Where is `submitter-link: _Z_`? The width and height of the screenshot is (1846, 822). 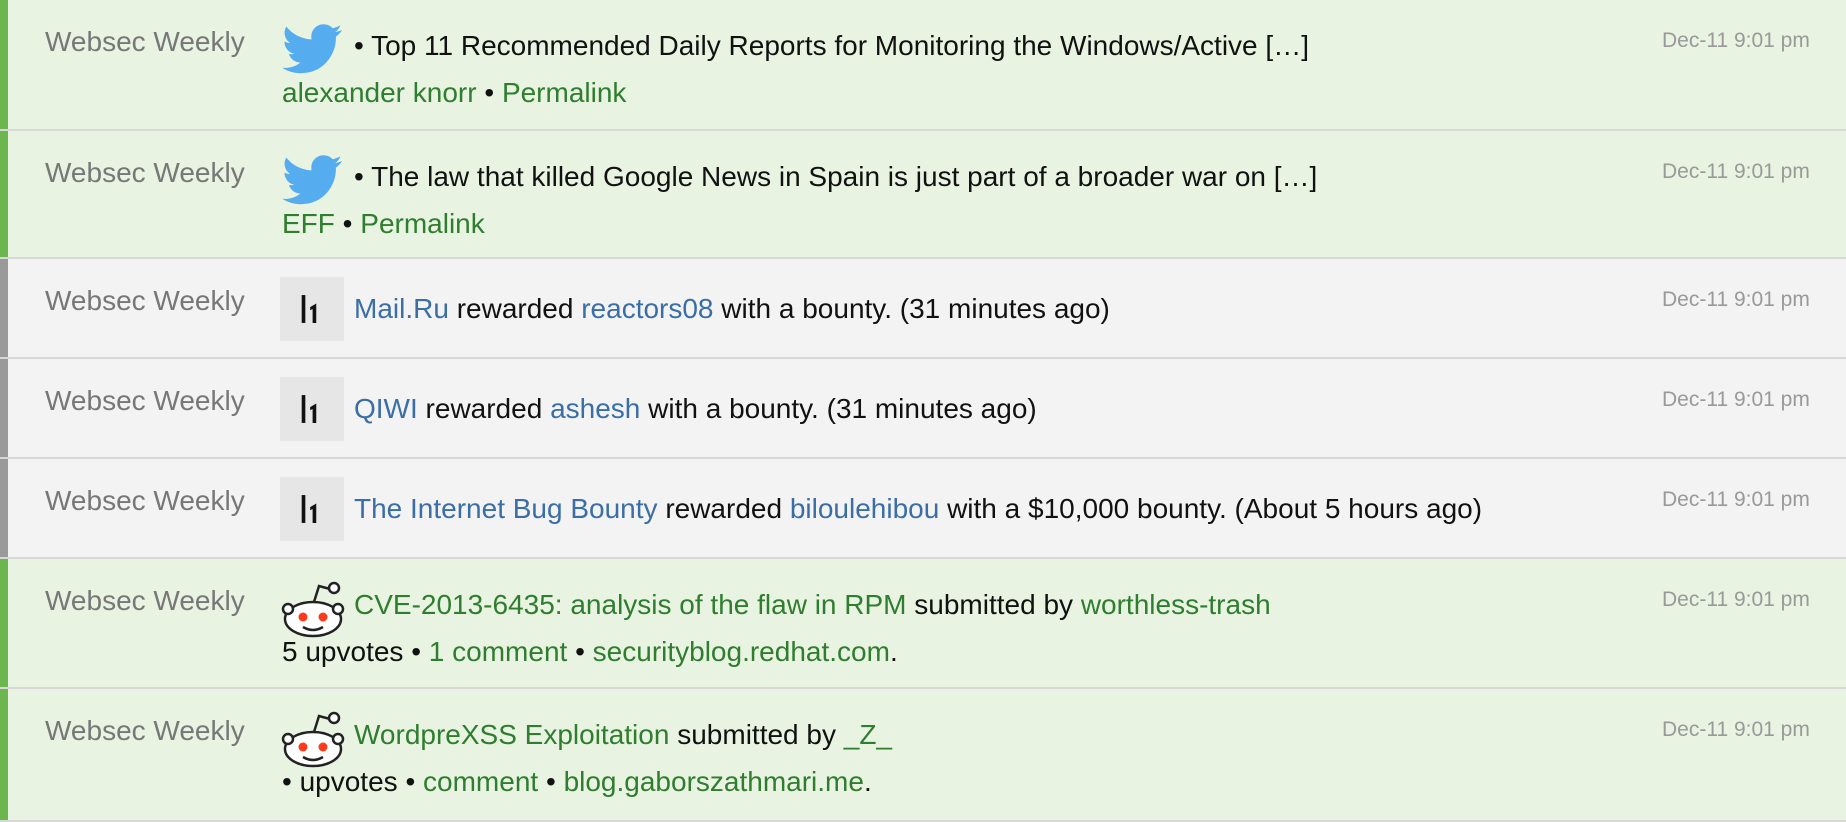 submitter-link: _Z_ is located at coordinates (868, 734).